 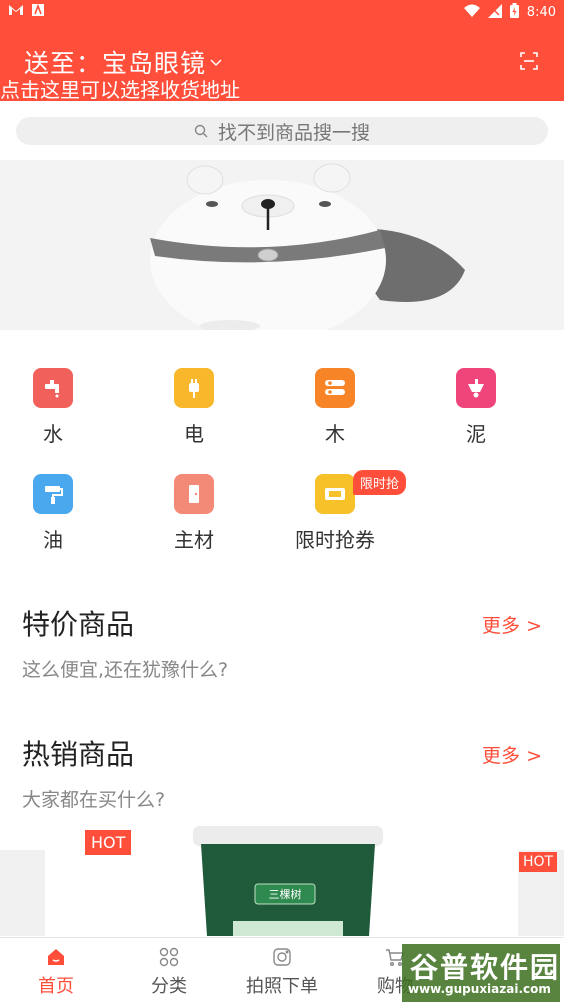 What do you see at coordinates (154, 63) in the screenshot?
I see `address-name: 宝岛眼镜` at bounding box center [154, 63].